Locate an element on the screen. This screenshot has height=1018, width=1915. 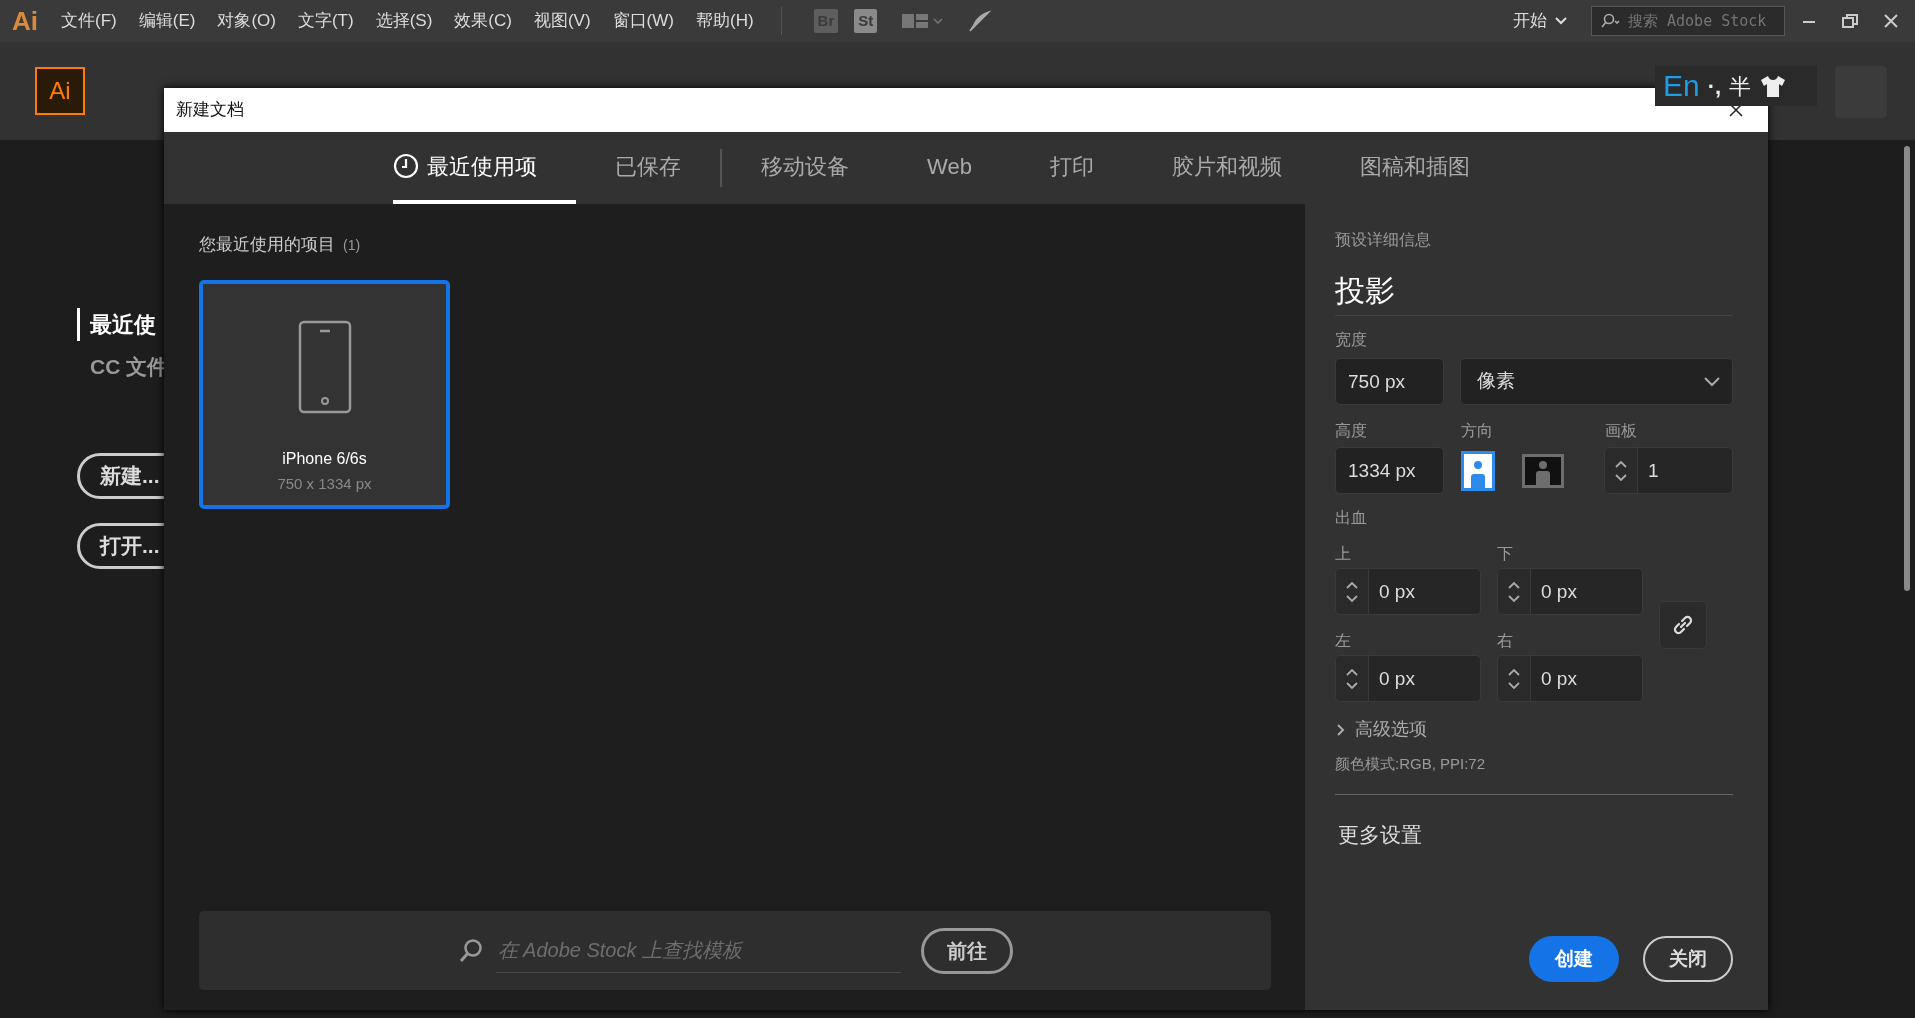
preset-size: 750 x 1334 px is located at coordinates (324, 483).